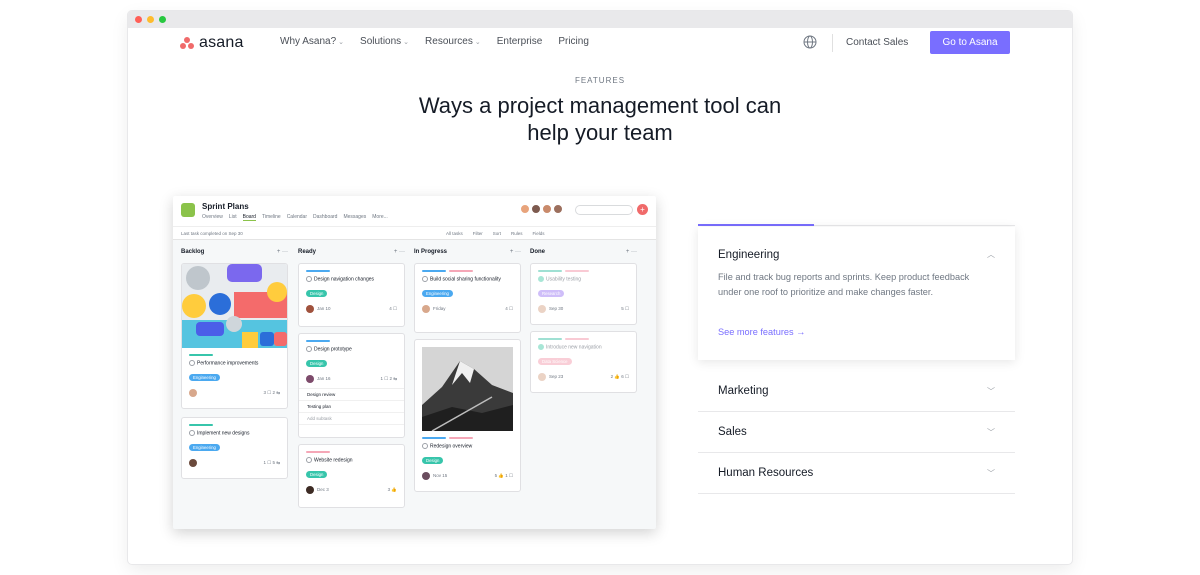 This screenshot has height=575, width=1200. What do you see at coordinates (234, 393) in the screenshot?
I see `card-meta: 3 ☐ 2 ⇆` at bounding box center [234, 393].